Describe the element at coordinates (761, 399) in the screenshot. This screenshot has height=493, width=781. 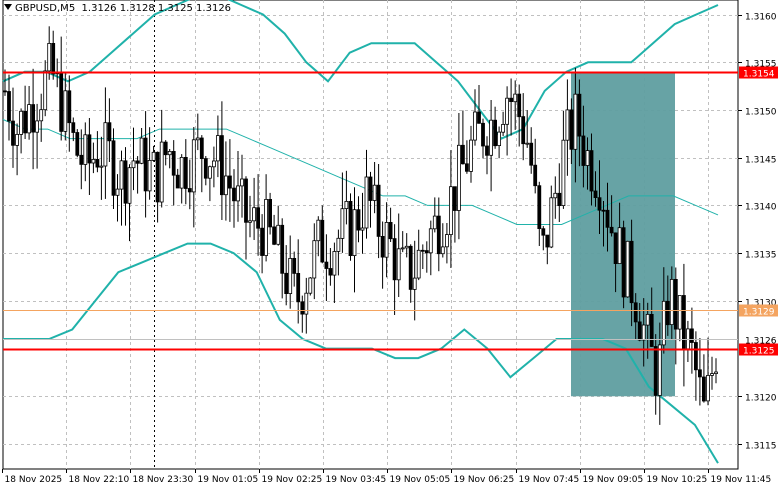
I see `y-tick-label: 1.3120` at that location.